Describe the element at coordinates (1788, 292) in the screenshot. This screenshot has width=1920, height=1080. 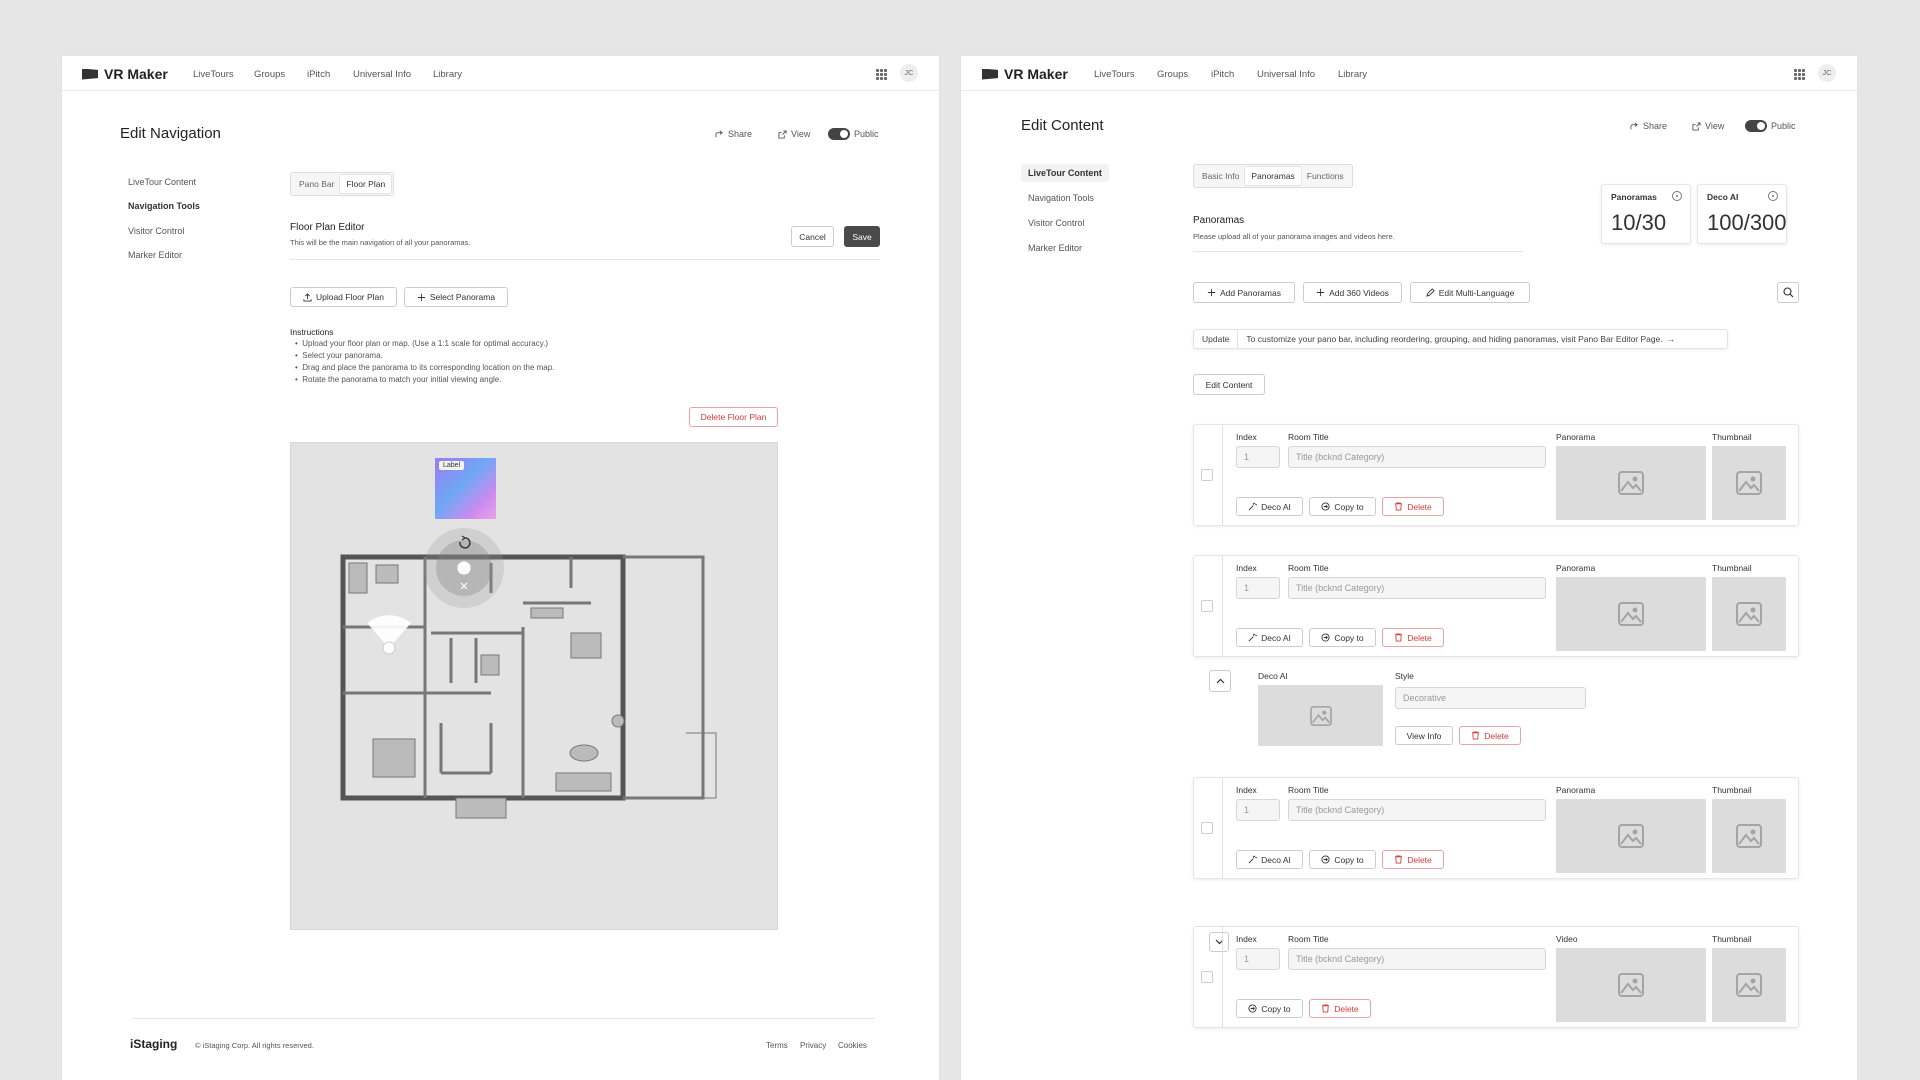
I see `search-button` at that location.